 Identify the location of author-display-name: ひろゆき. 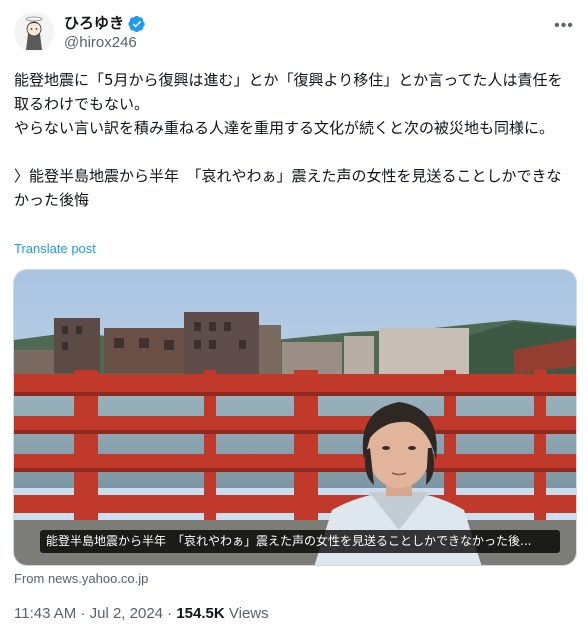
(94, 23).